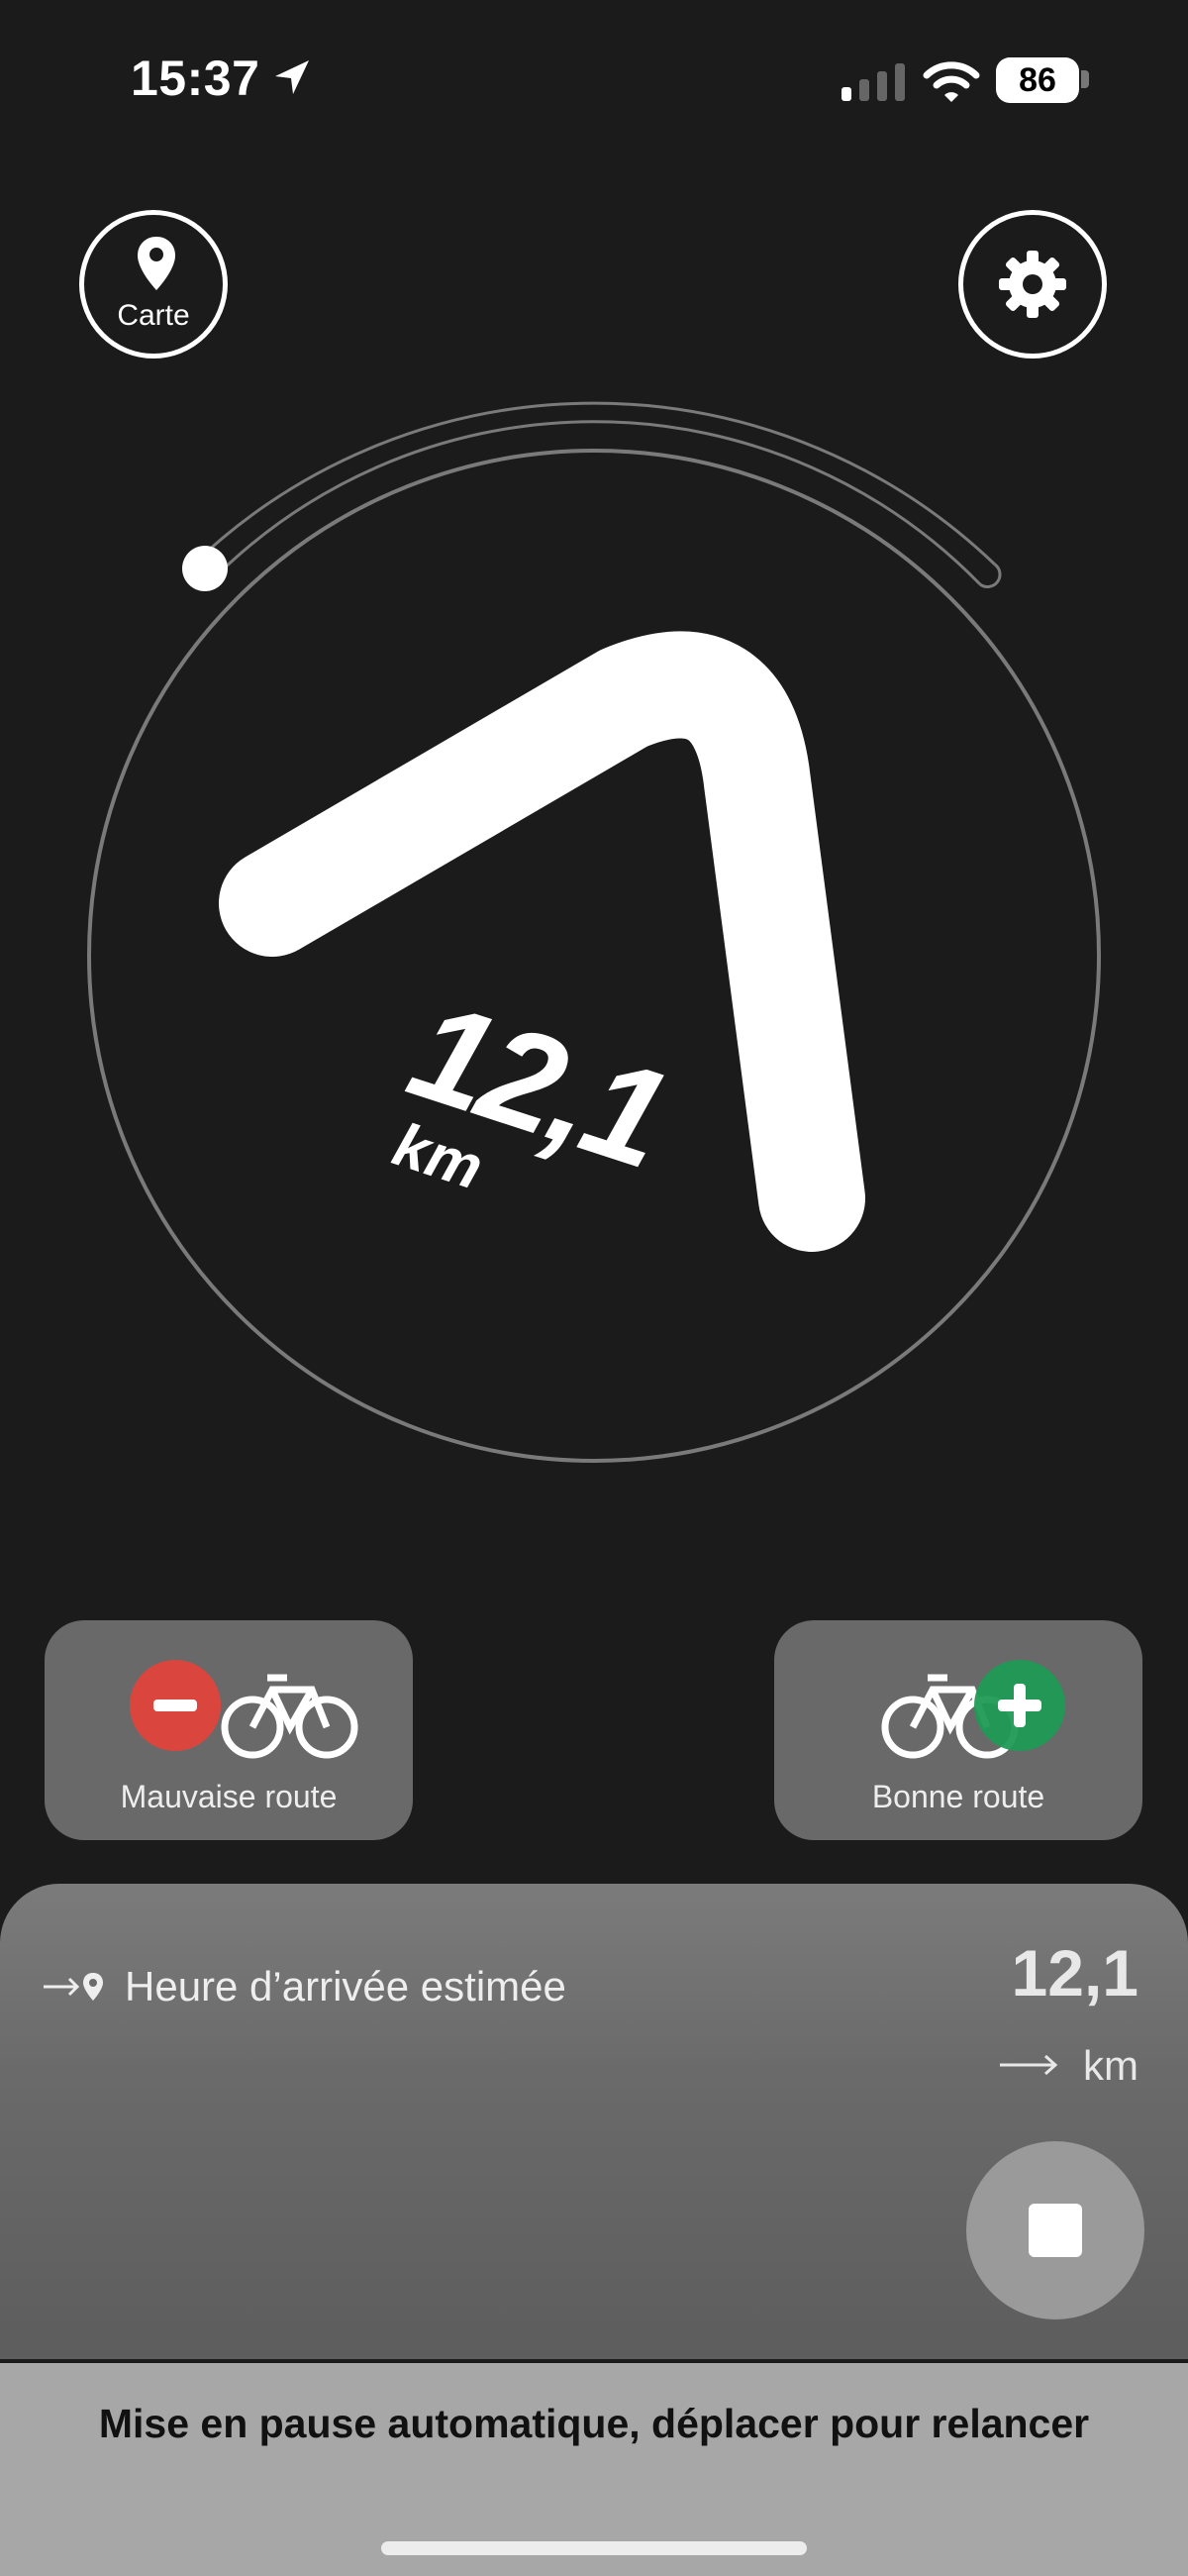 Image resolution: width=1188 pixels, height=2576 pixels. I want to click on stop-icon, so click(1055, 2230).